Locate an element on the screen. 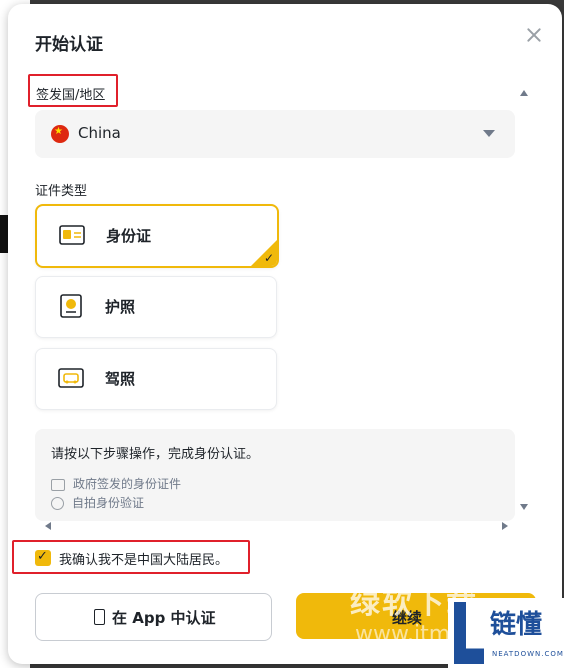  site-logo: 链懂 NEATDOWN.COM is located at coordinates (506, 633).